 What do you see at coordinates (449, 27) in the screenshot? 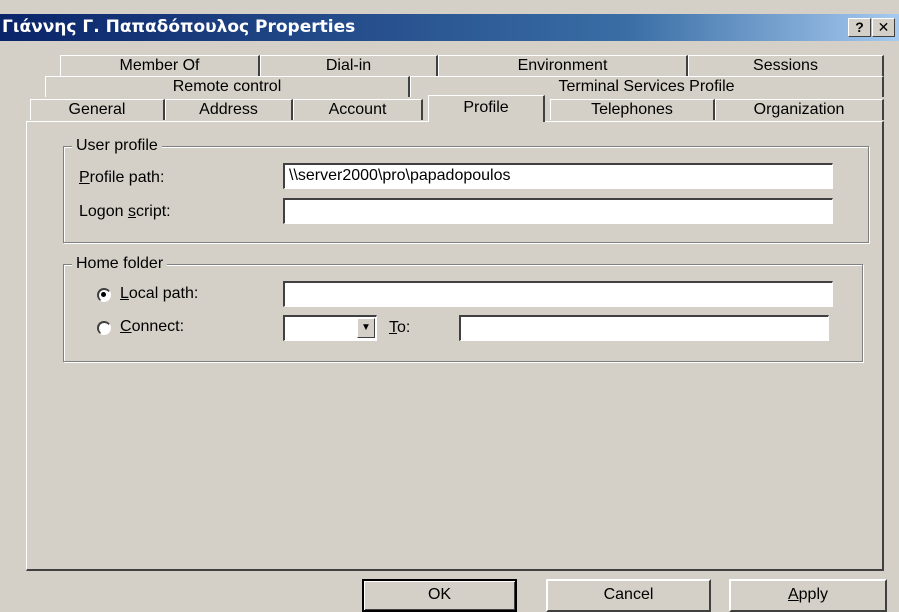
I see `title-bar: Γιάννης Γ. Παπαδόπουλος Properties ? ✕` at bounding box center [449, 27].